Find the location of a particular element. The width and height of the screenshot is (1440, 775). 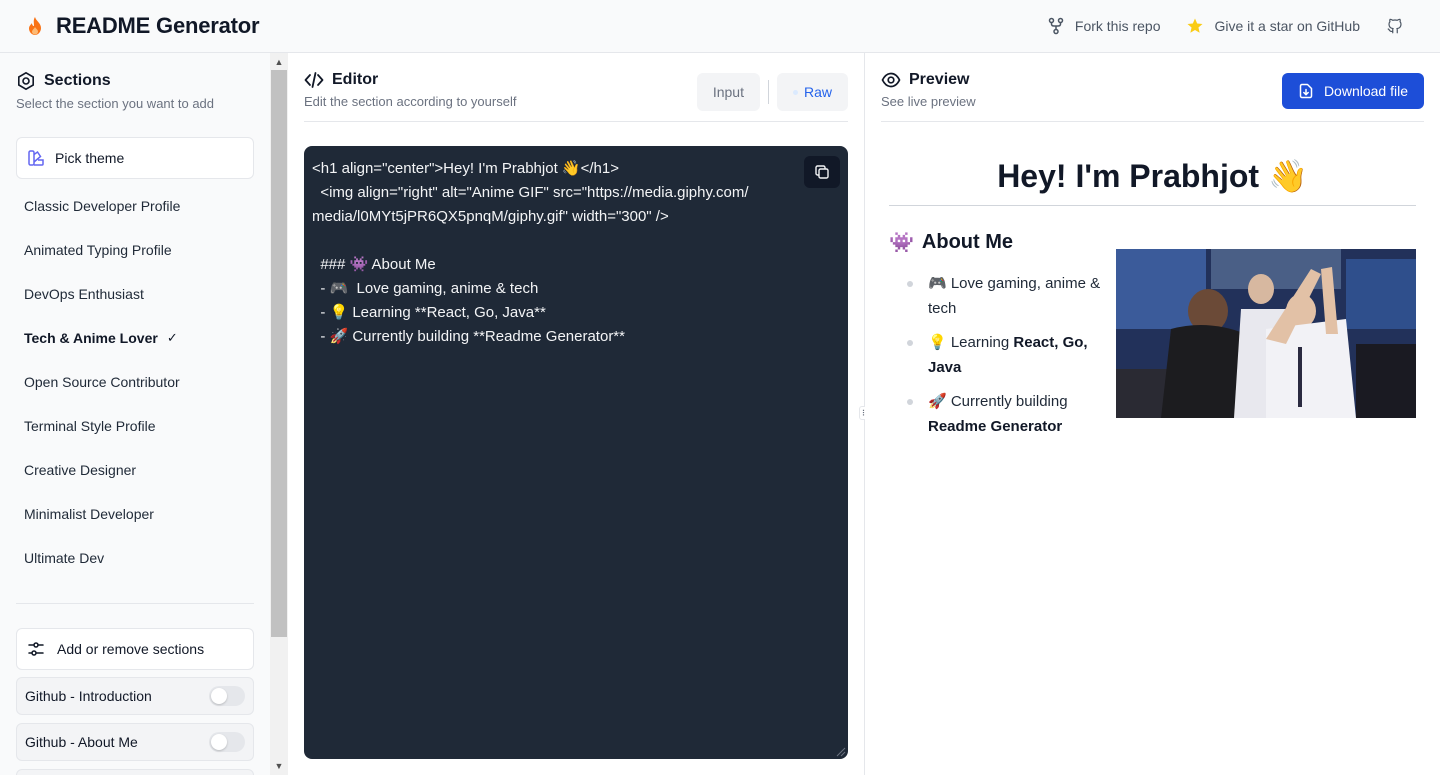

section-github-introduction: Github - Introduction is located at coordinates (135, 696).